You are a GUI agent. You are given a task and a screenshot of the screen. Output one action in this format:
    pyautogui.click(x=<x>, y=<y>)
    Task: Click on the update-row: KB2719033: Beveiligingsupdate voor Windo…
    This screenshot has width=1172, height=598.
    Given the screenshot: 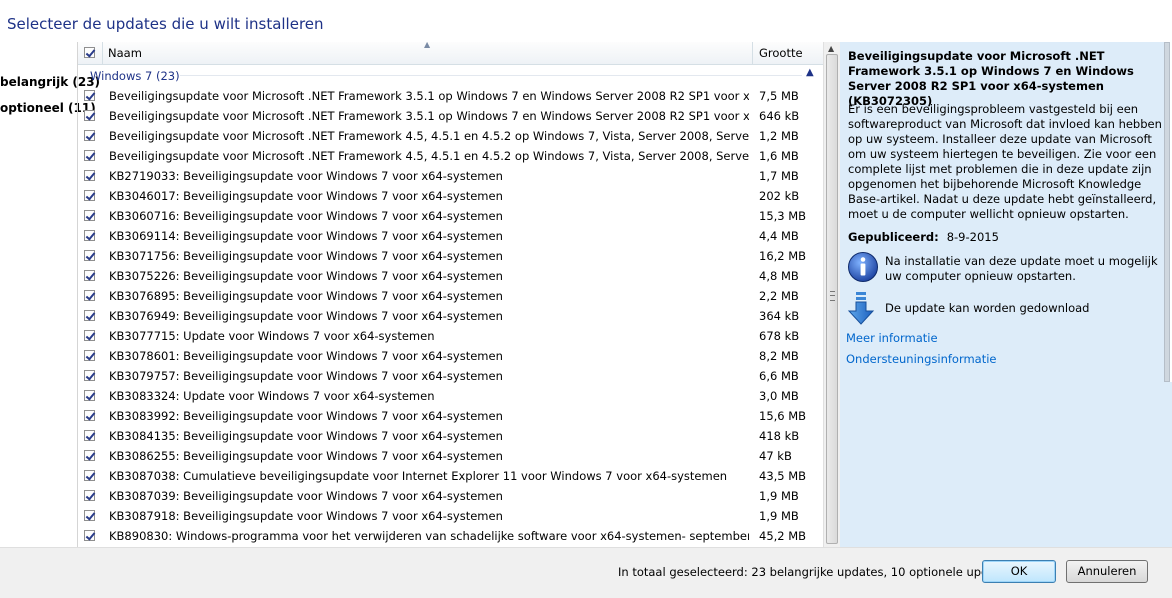 What is the action you would take?
    pyautogui.click(x=451, y=176)
    